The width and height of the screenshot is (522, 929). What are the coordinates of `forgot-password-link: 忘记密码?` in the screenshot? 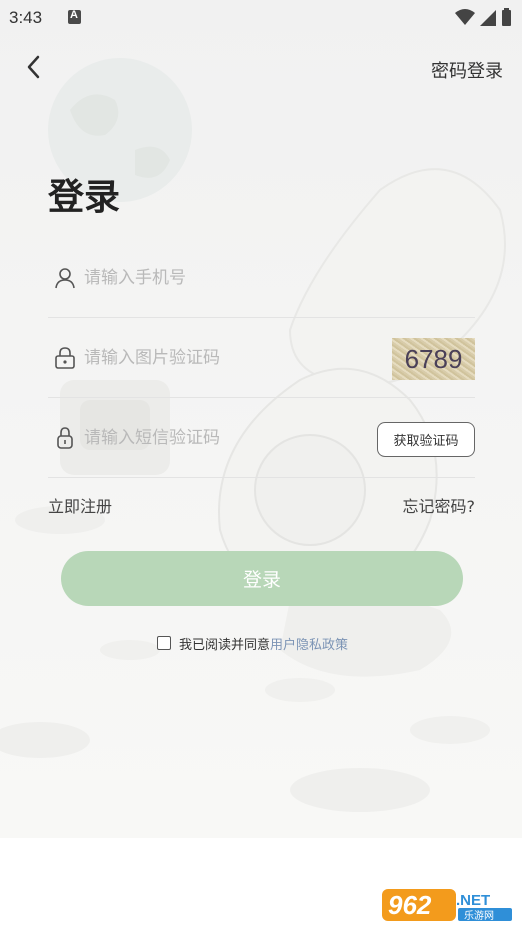 It's located at (439, 505).